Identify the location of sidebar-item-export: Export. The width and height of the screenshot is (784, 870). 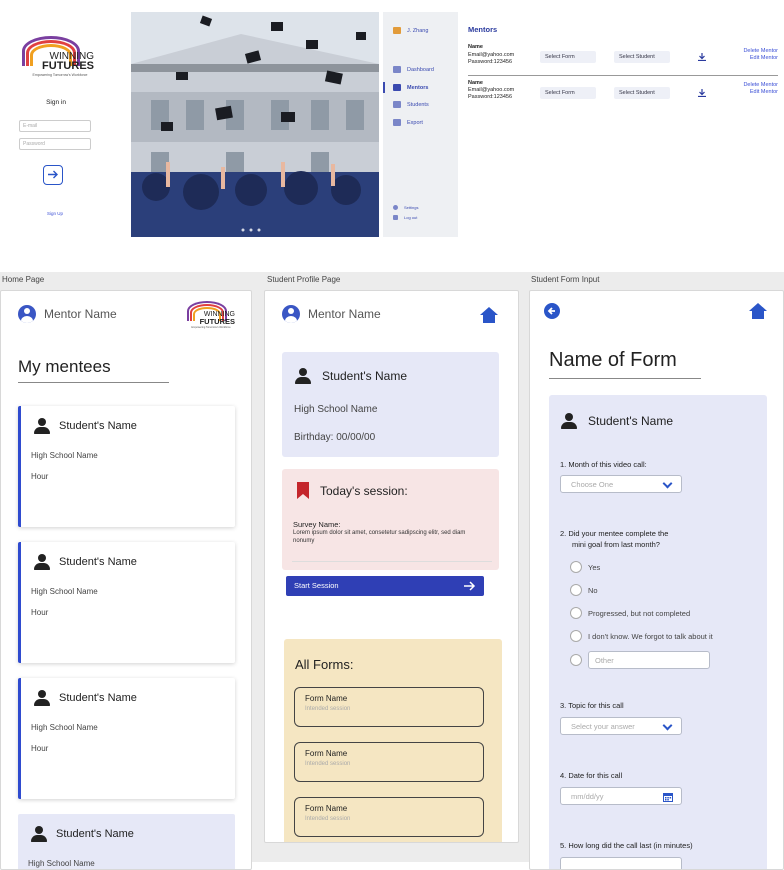
(408, 122).